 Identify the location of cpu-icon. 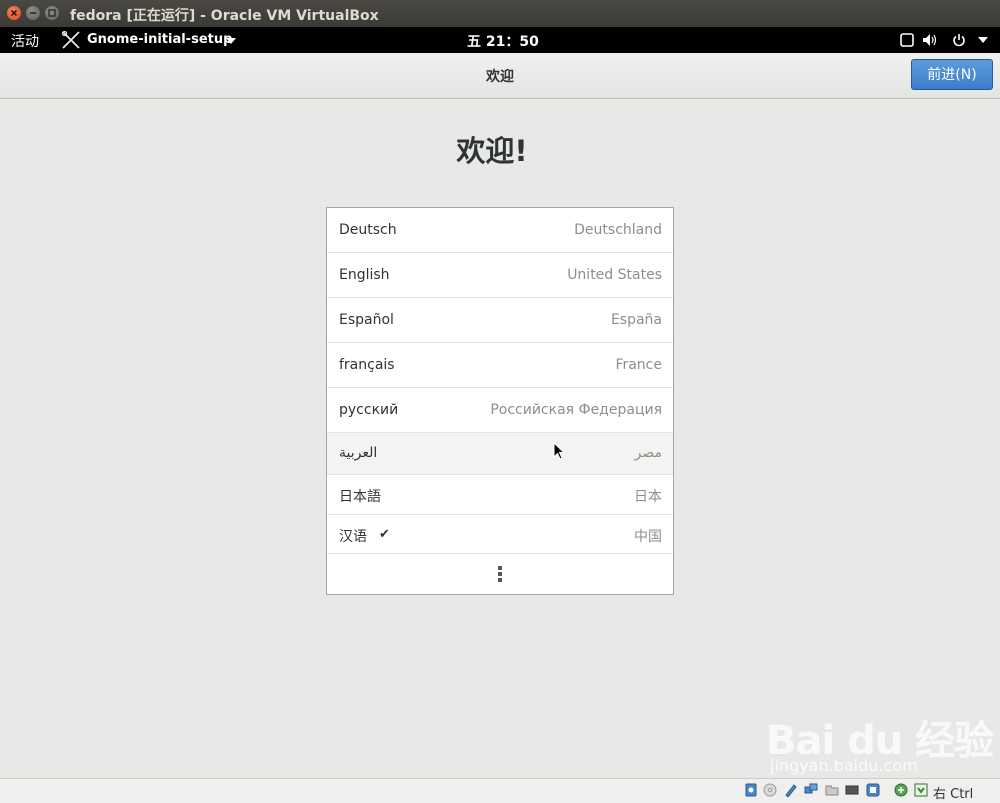
(901, 790).